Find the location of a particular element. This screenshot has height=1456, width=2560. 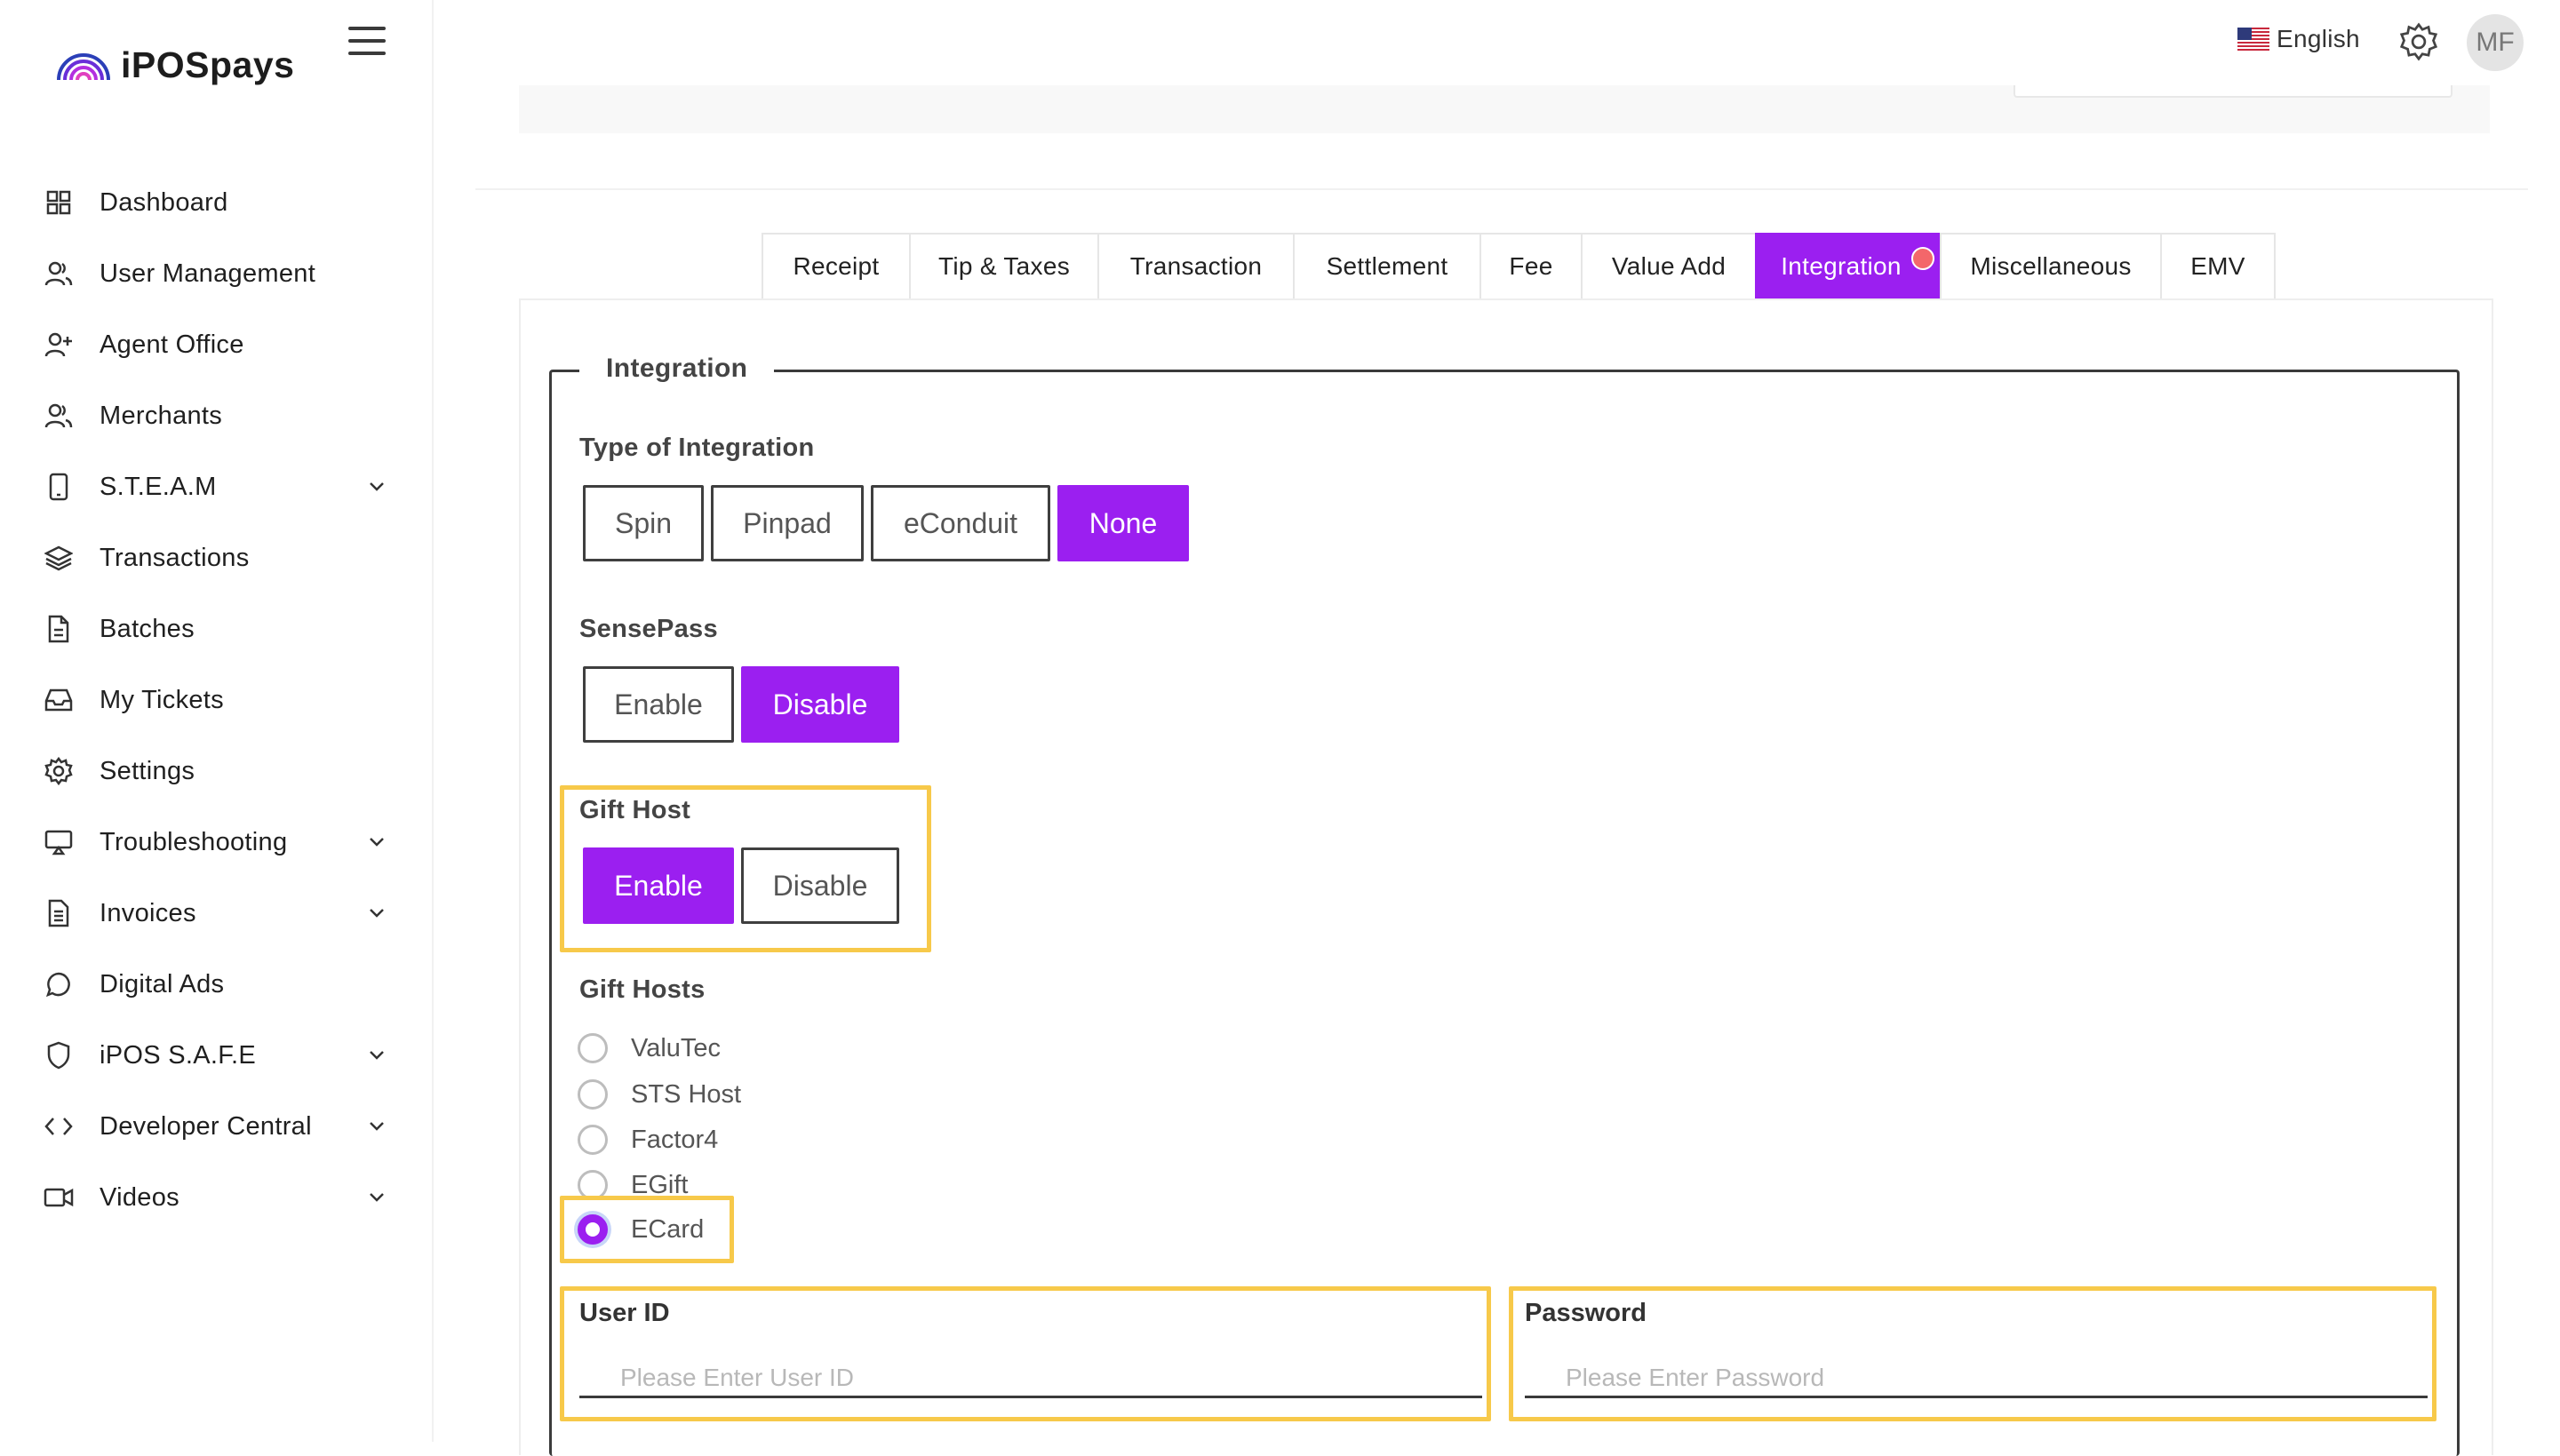

integration-spin-button: Spin is located at coordinates (643, 523).